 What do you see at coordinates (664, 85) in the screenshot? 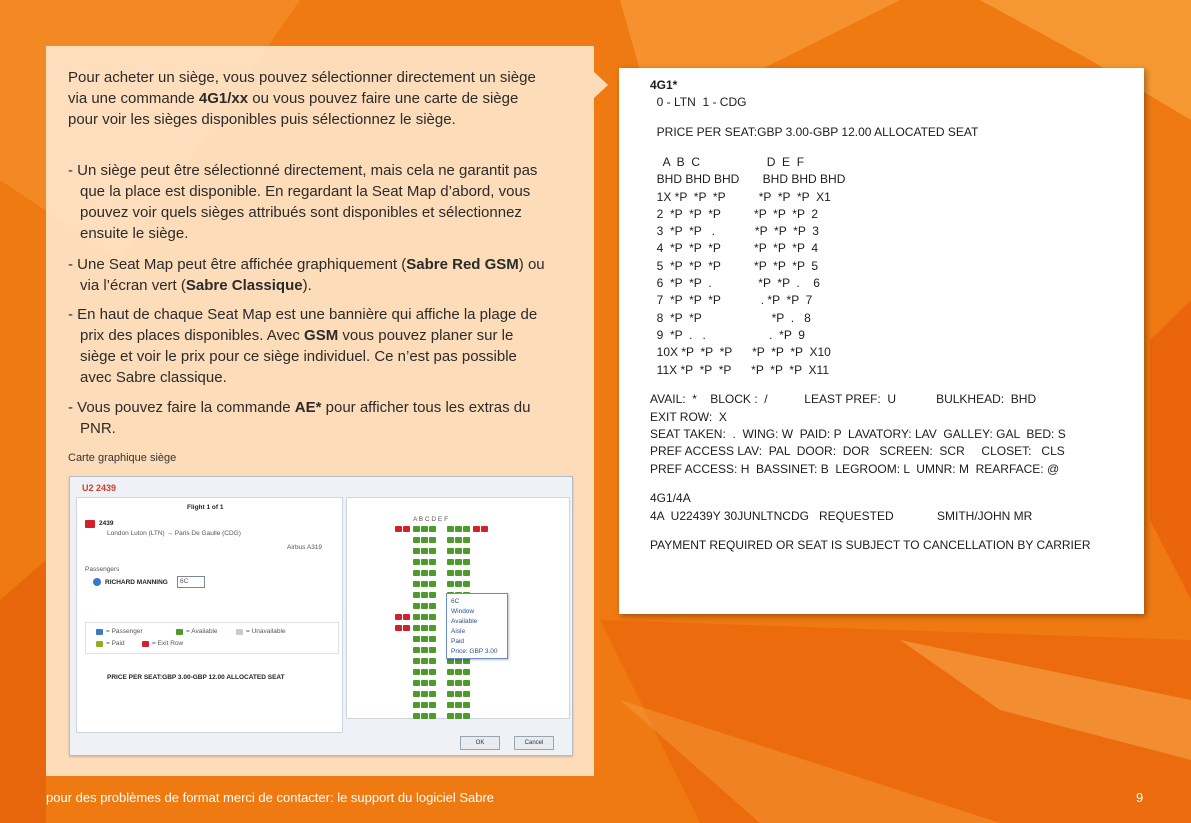
I see `terminal-line: 4G1*` at bounding box center [664, 85].